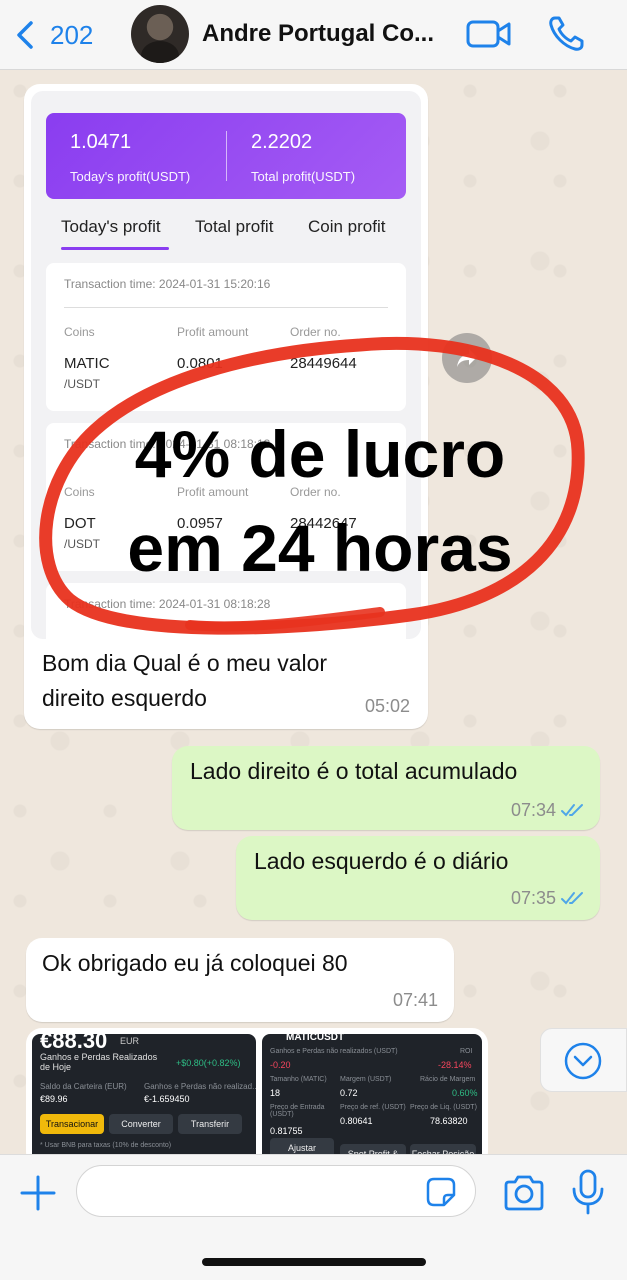 The height and width of the screenshot is (1280, 627). What do you see at coordinates (455, 1065) in the screenshot?
I see `roi-value: -28.14%` at bounding box center [455, 1065].